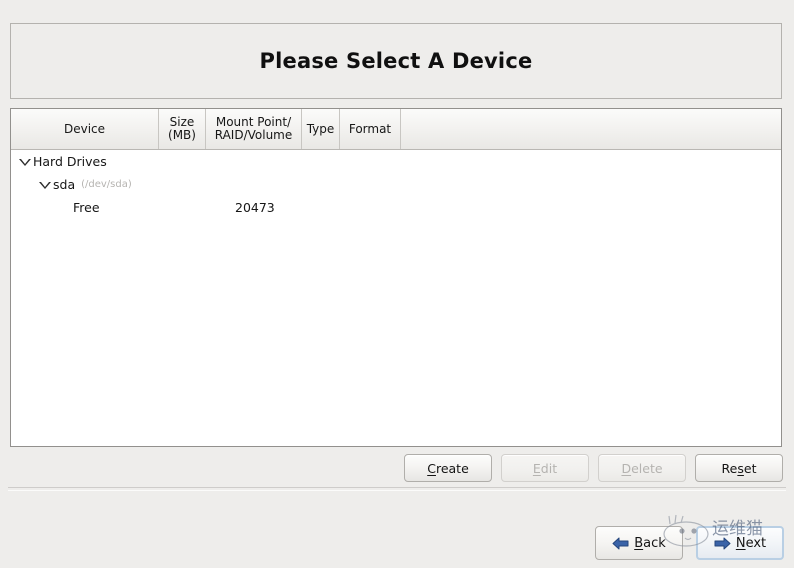 This screenshot has height=568, width=794. What do you see at coordinates (407, 161) in the screenshot?
I see `tree-row-cells: Hard Drives` at bounding box center [407, 161].